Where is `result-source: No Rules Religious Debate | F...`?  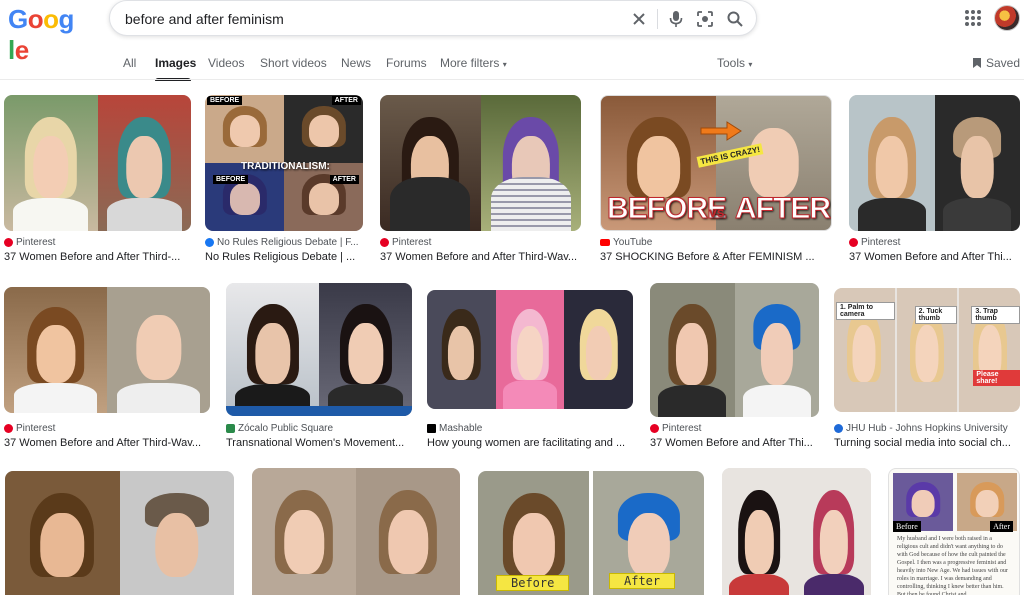 result-source: No Rules Religious Debate | F... is located at coordinates (282, 242).